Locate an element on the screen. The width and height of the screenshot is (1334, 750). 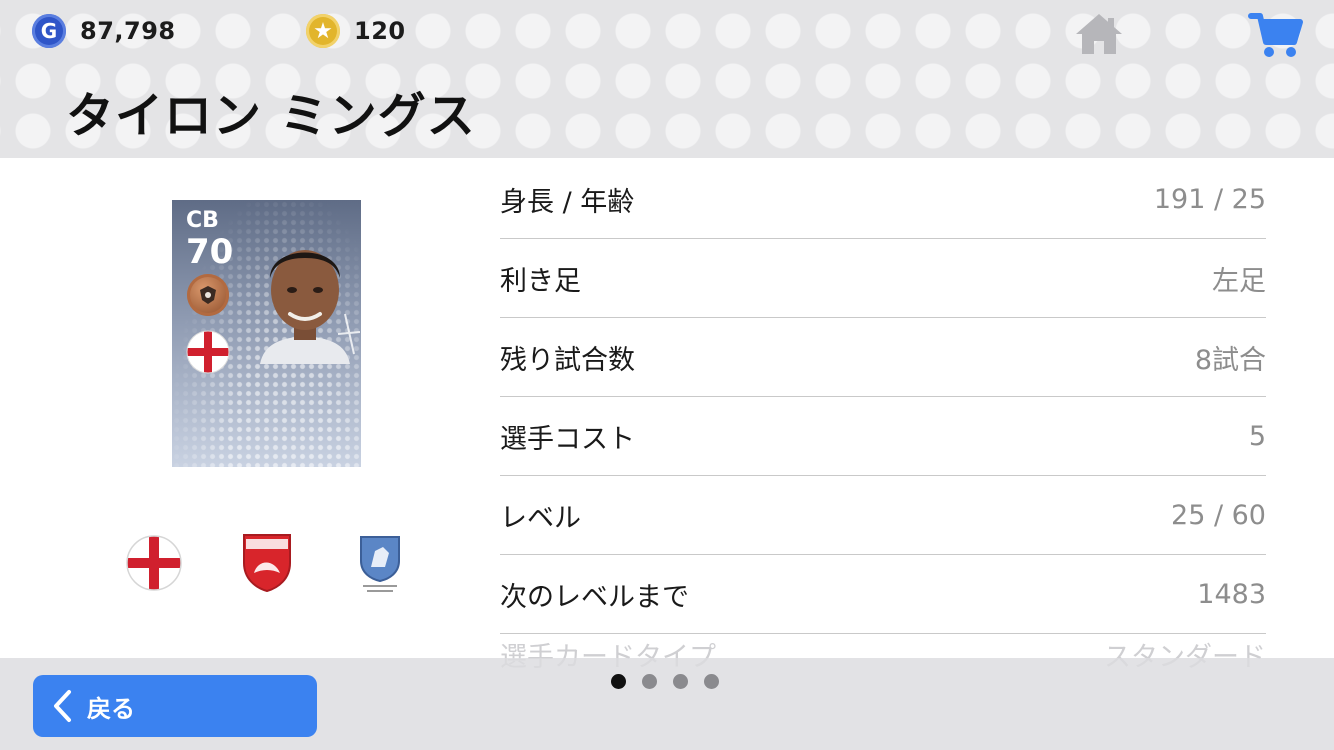
gp-balance: G 87,798 is located at coordinates (104, 31).